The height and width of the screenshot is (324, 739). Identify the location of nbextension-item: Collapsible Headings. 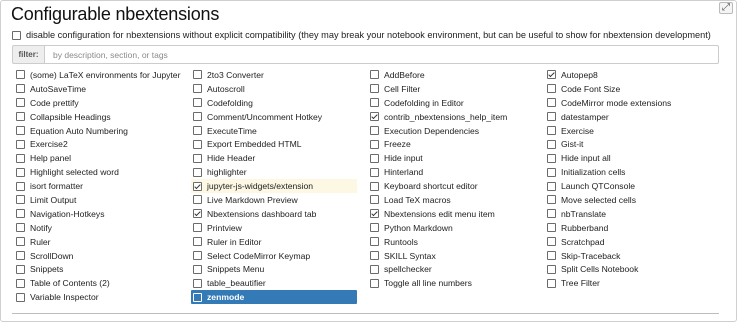
(97, 117).